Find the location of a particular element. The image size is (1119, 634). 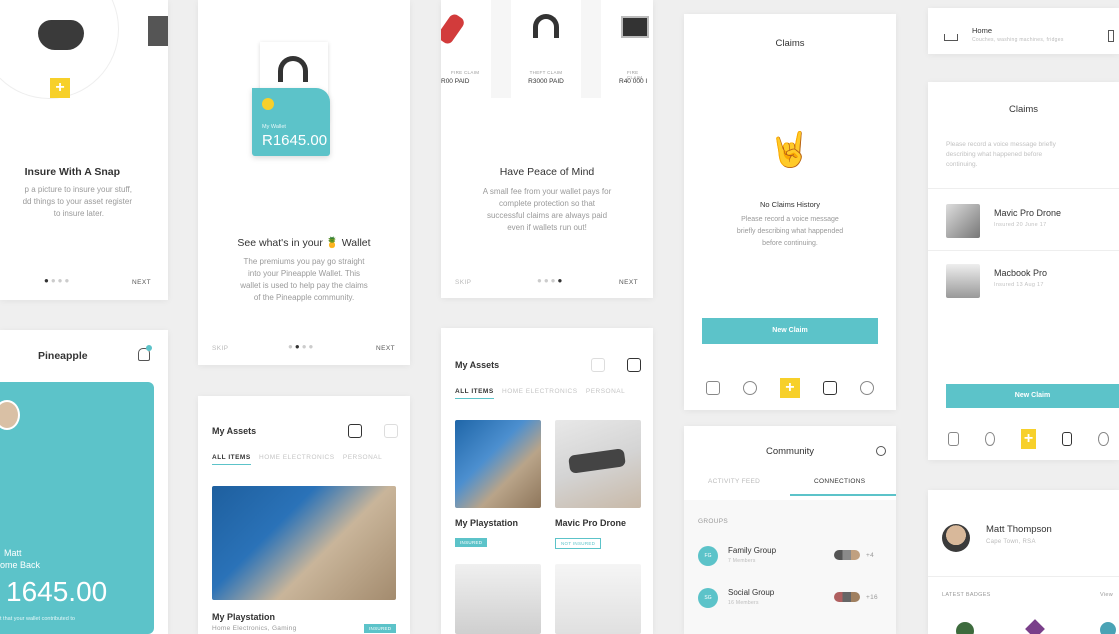

groups-label: GROUPS is located at coordinates (713, 521).